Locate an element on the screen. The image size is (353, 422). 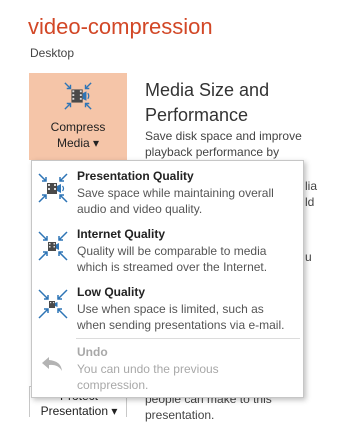
background-text-fragment: ld is located at coordinates (310, 202).